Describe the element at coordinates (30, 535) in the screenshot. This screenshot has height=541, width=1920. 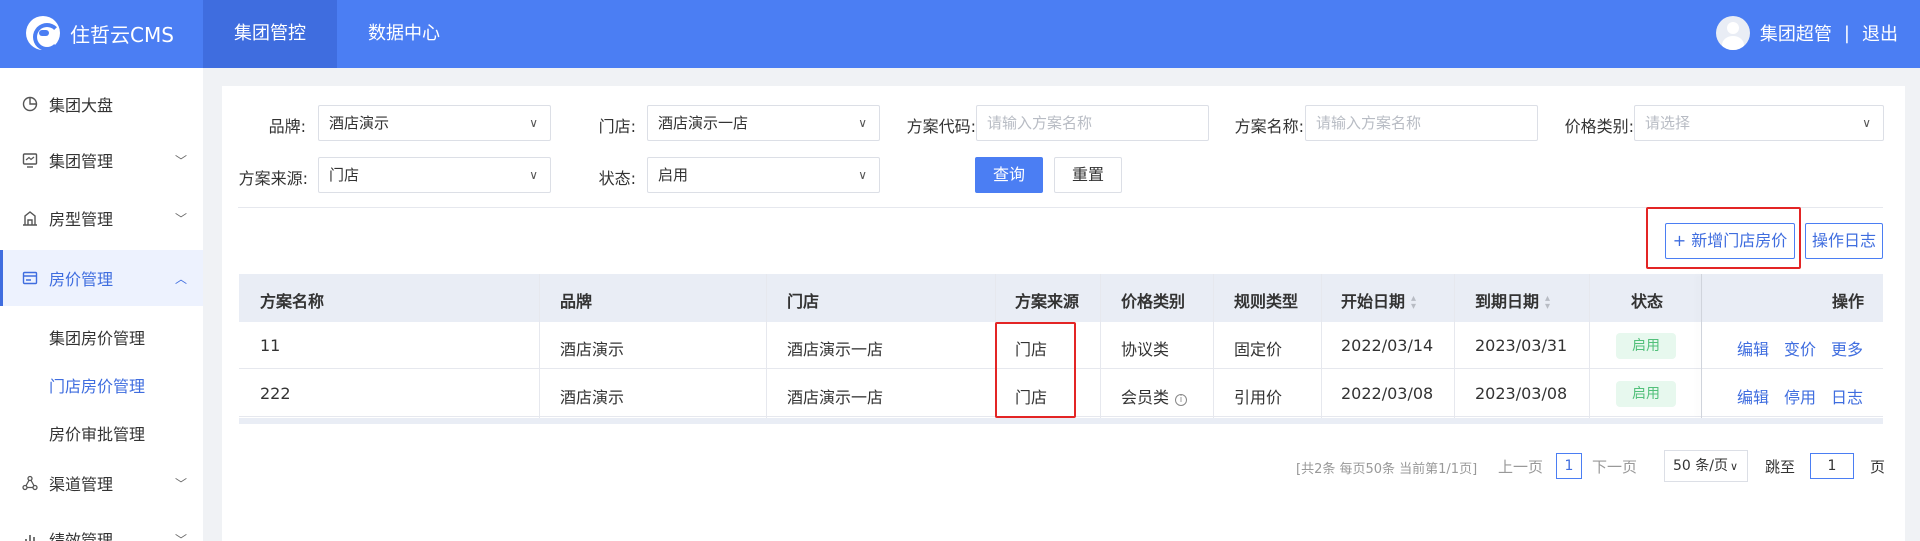
I see `chart-icon` at that location.